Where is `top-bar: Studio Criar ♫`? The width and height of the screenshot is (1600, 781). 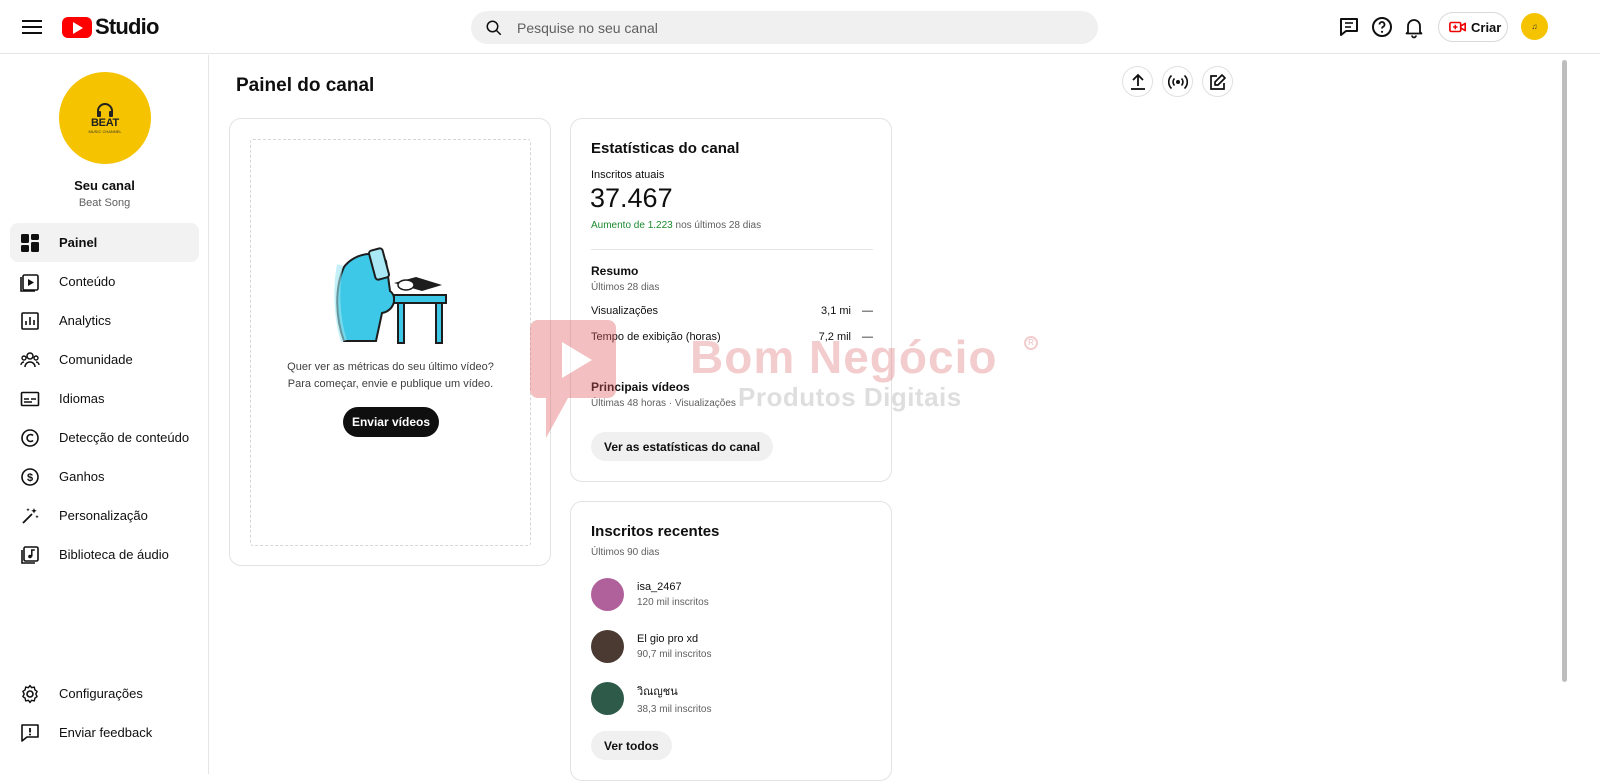 top-bar: Studio Criar ♫ is located at coordinates (800, 27).